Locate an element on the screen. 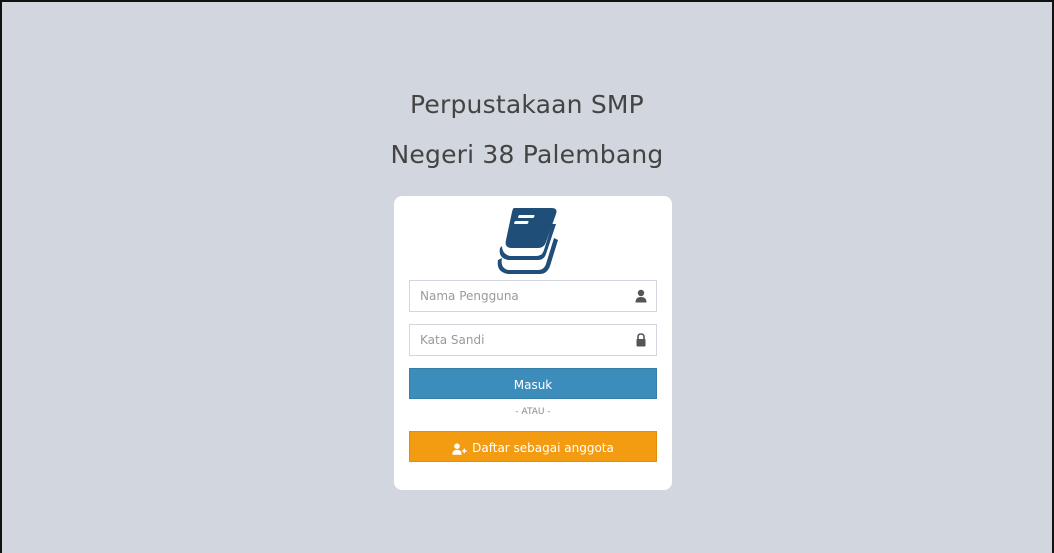 This screenshot has height=553, width=1054. username-input is located at coordinates (517, 296).